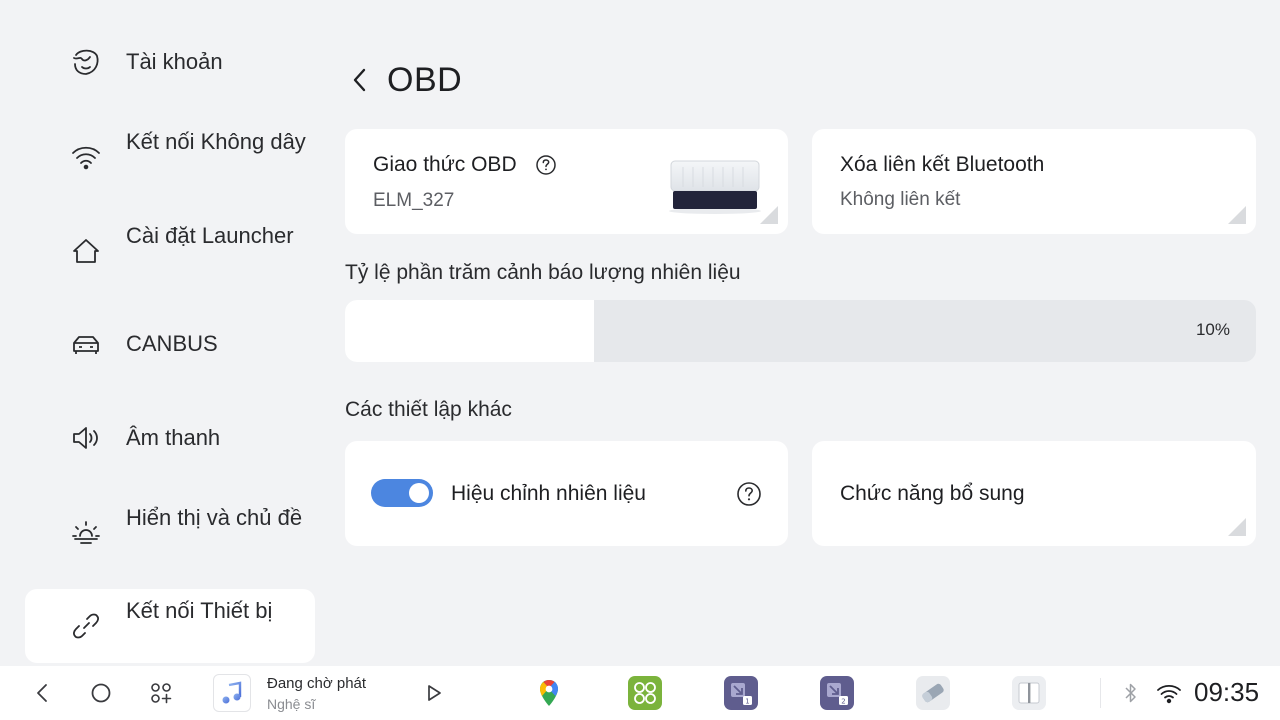 The width and height of the screenshot is (1280, 720). Describe the element at coordinates (414, 200) in the screenshot. I see `obd-protocol-value: ELM_327` at that location.